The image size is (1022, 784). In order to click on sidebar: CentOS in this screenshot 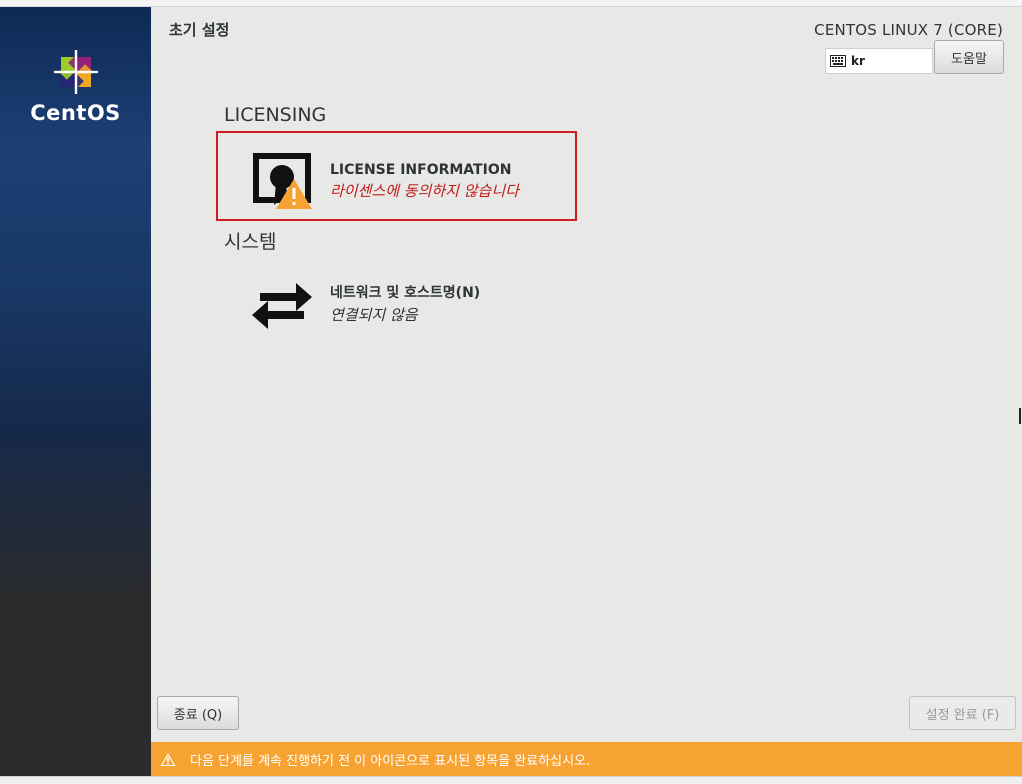, I will do `click(75, 391)`.